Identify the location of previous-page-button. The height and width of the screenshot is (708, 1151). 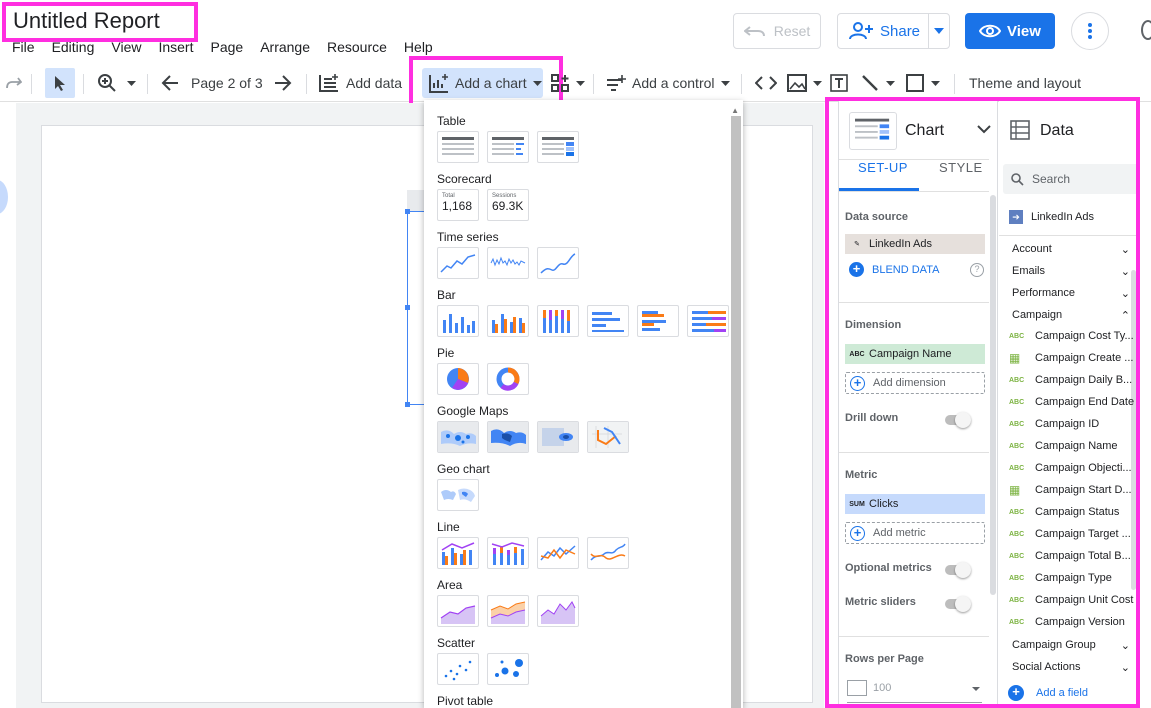
(170, 83).